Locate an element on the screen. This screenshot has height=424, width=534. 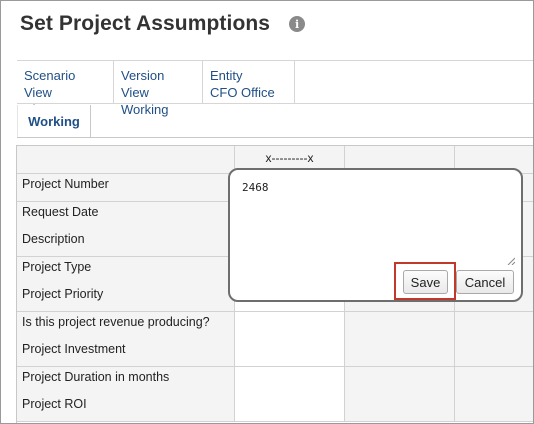
table-row: Project Duration in months is located at coordinates (275, 381).